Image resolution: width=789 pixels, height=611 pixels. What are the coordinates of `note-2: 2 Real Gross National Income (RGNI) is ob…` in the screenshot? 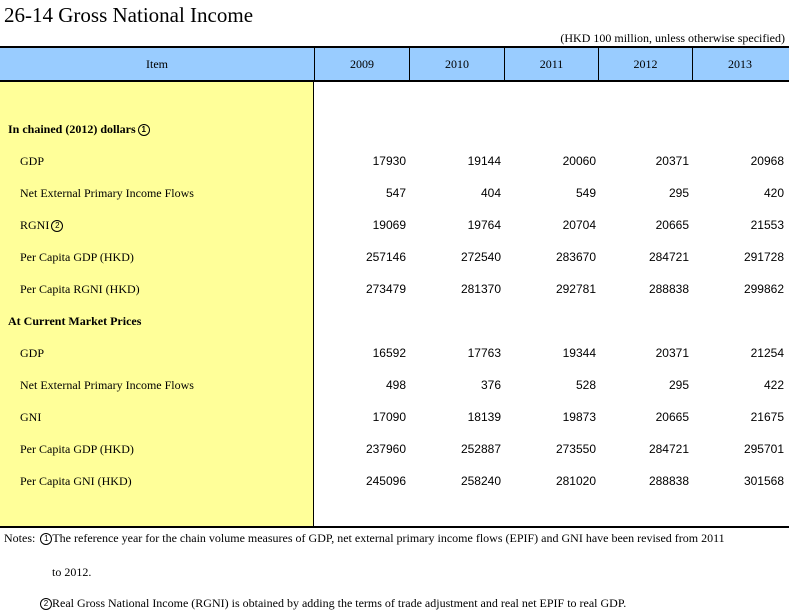 It's located at (332, 603).